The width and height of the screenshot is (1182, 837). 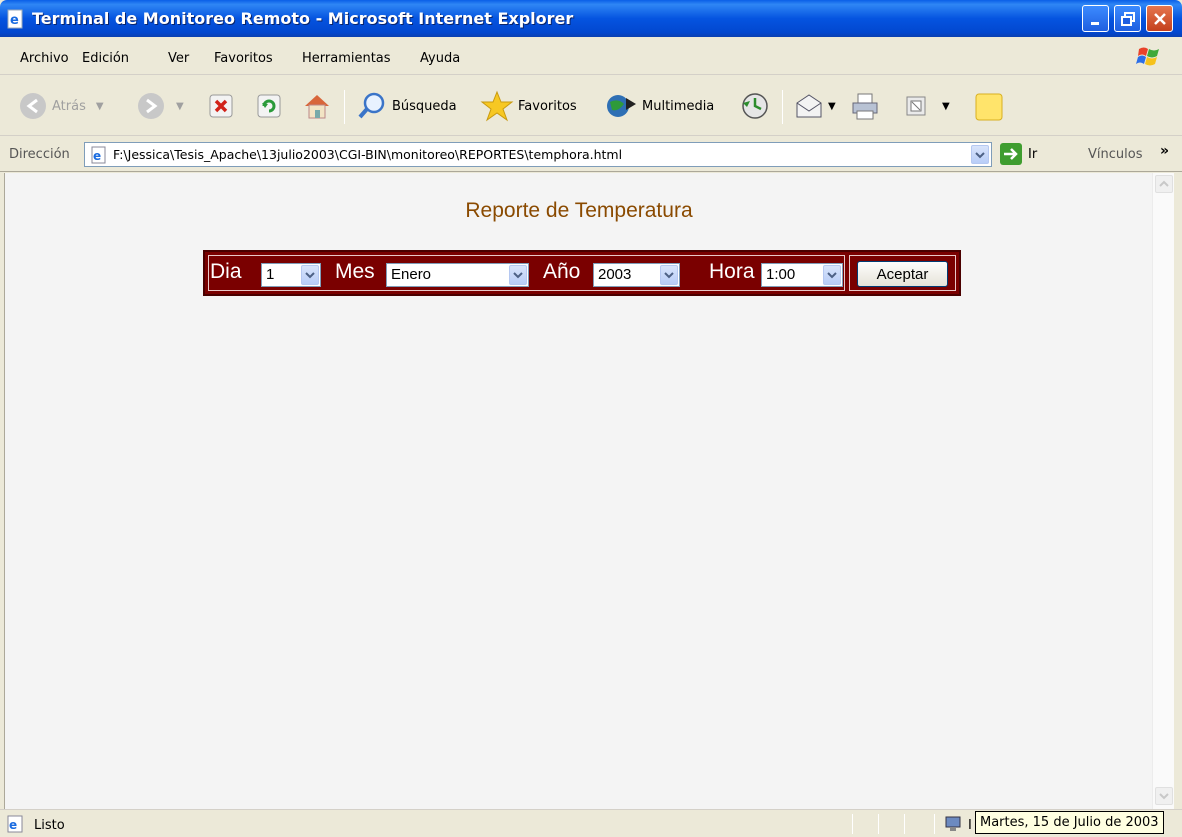 What do you see at coordinates (636, 275) in the screenshot?
I see `year-select: 2003` at bounding box center [636, 275].